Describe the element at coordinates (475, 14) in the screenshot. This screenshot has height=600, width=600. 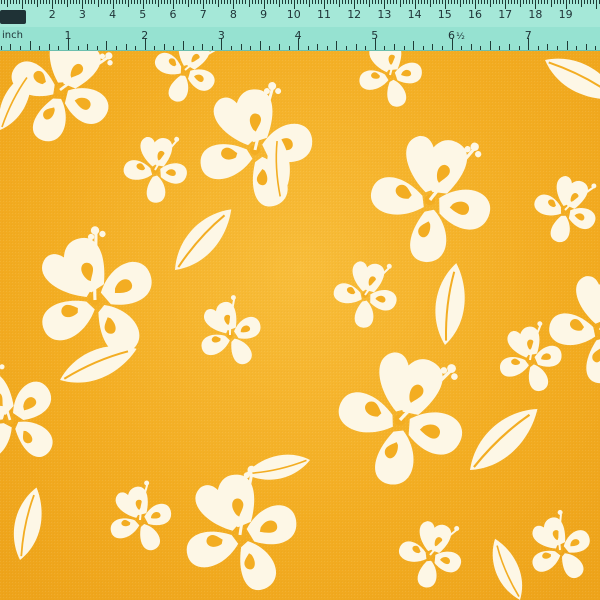
I see `cm-label: 16` at that location.